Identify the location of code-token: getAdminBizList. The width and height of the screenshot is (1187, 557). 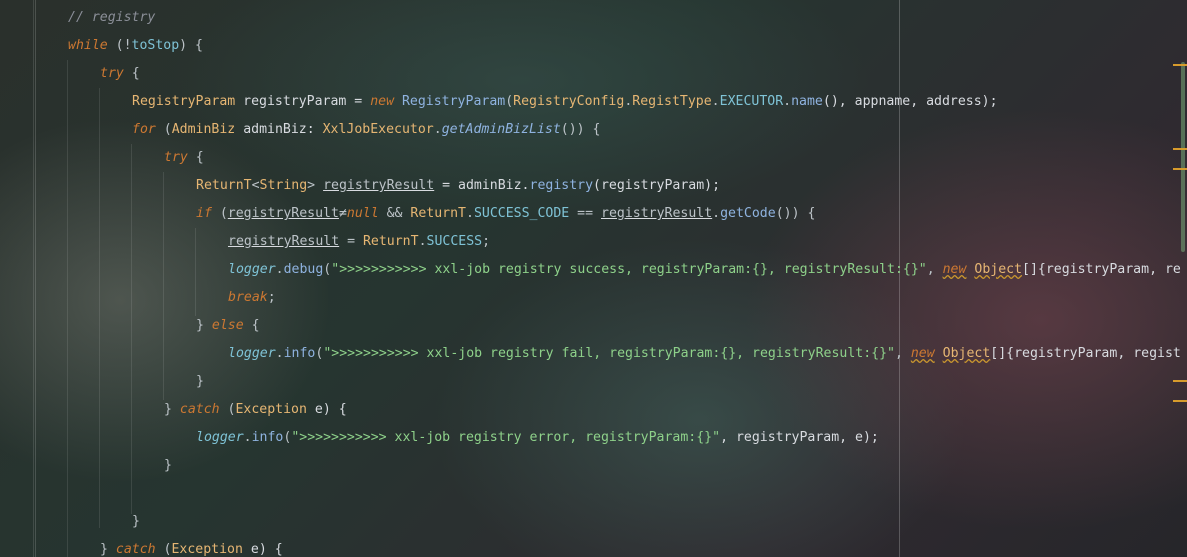
(501, 129).